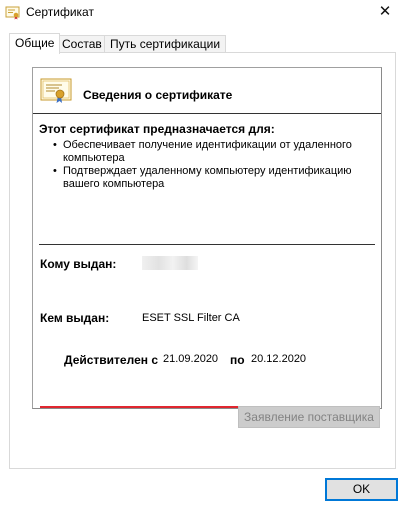  Describe the element at coordinates (78, 264) in the screenshot. I see `issued-to-label: Кому выдан:` at that location.